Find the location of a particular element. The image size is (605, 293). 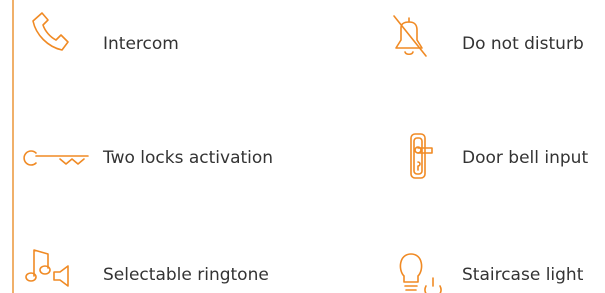

feature-label: Do not disturb is located at coordinates (523, 44).